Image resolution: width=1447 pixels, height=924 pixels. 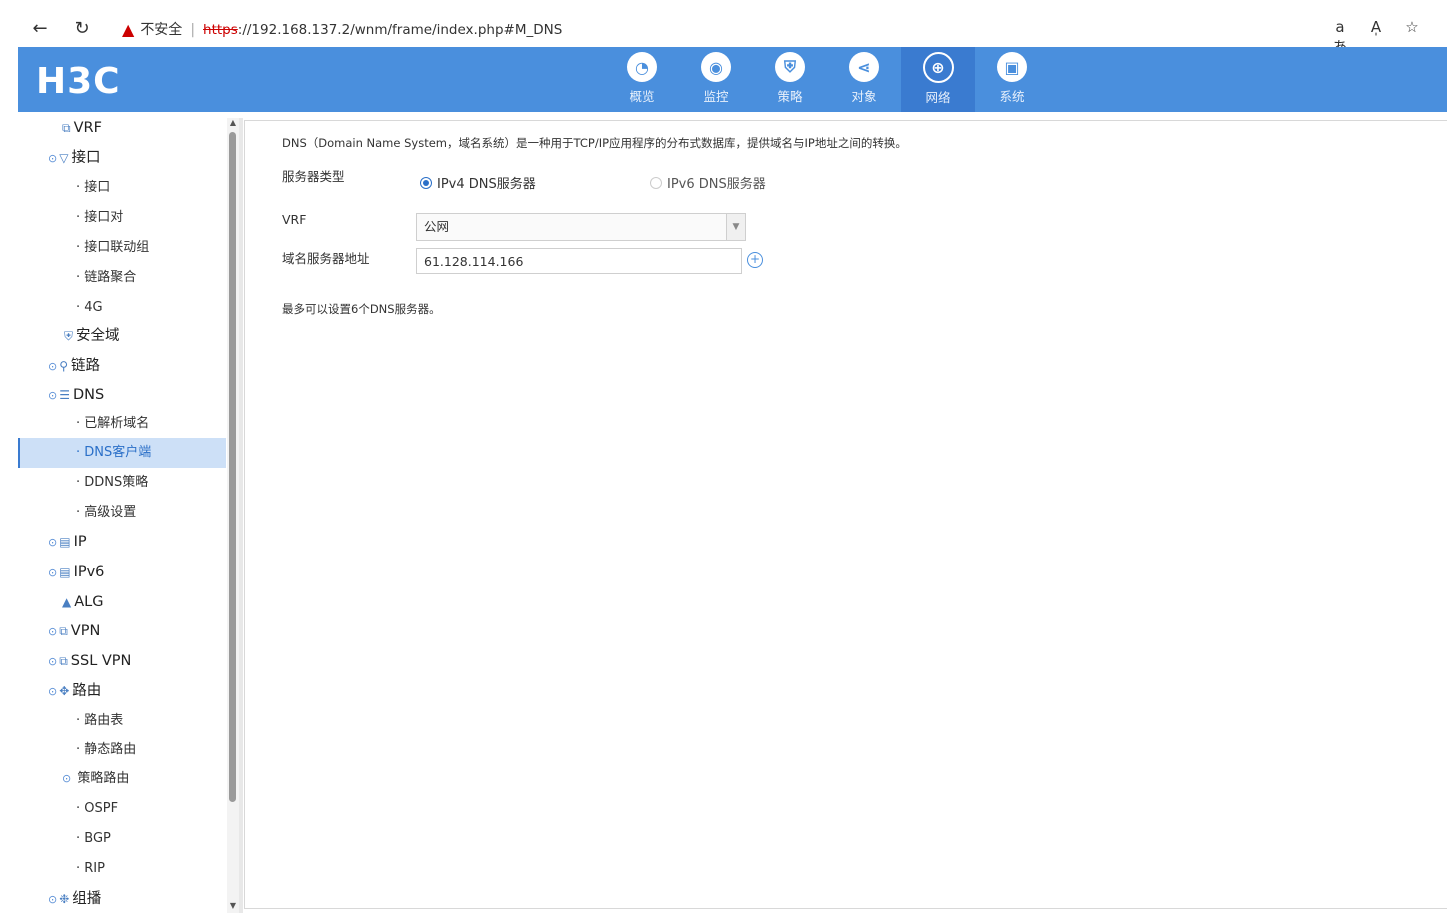 What do you see at coordinates (88, 395) in the screenshot?
I see `sidebar-item-label: DNS` at bounding box center [88, 395].